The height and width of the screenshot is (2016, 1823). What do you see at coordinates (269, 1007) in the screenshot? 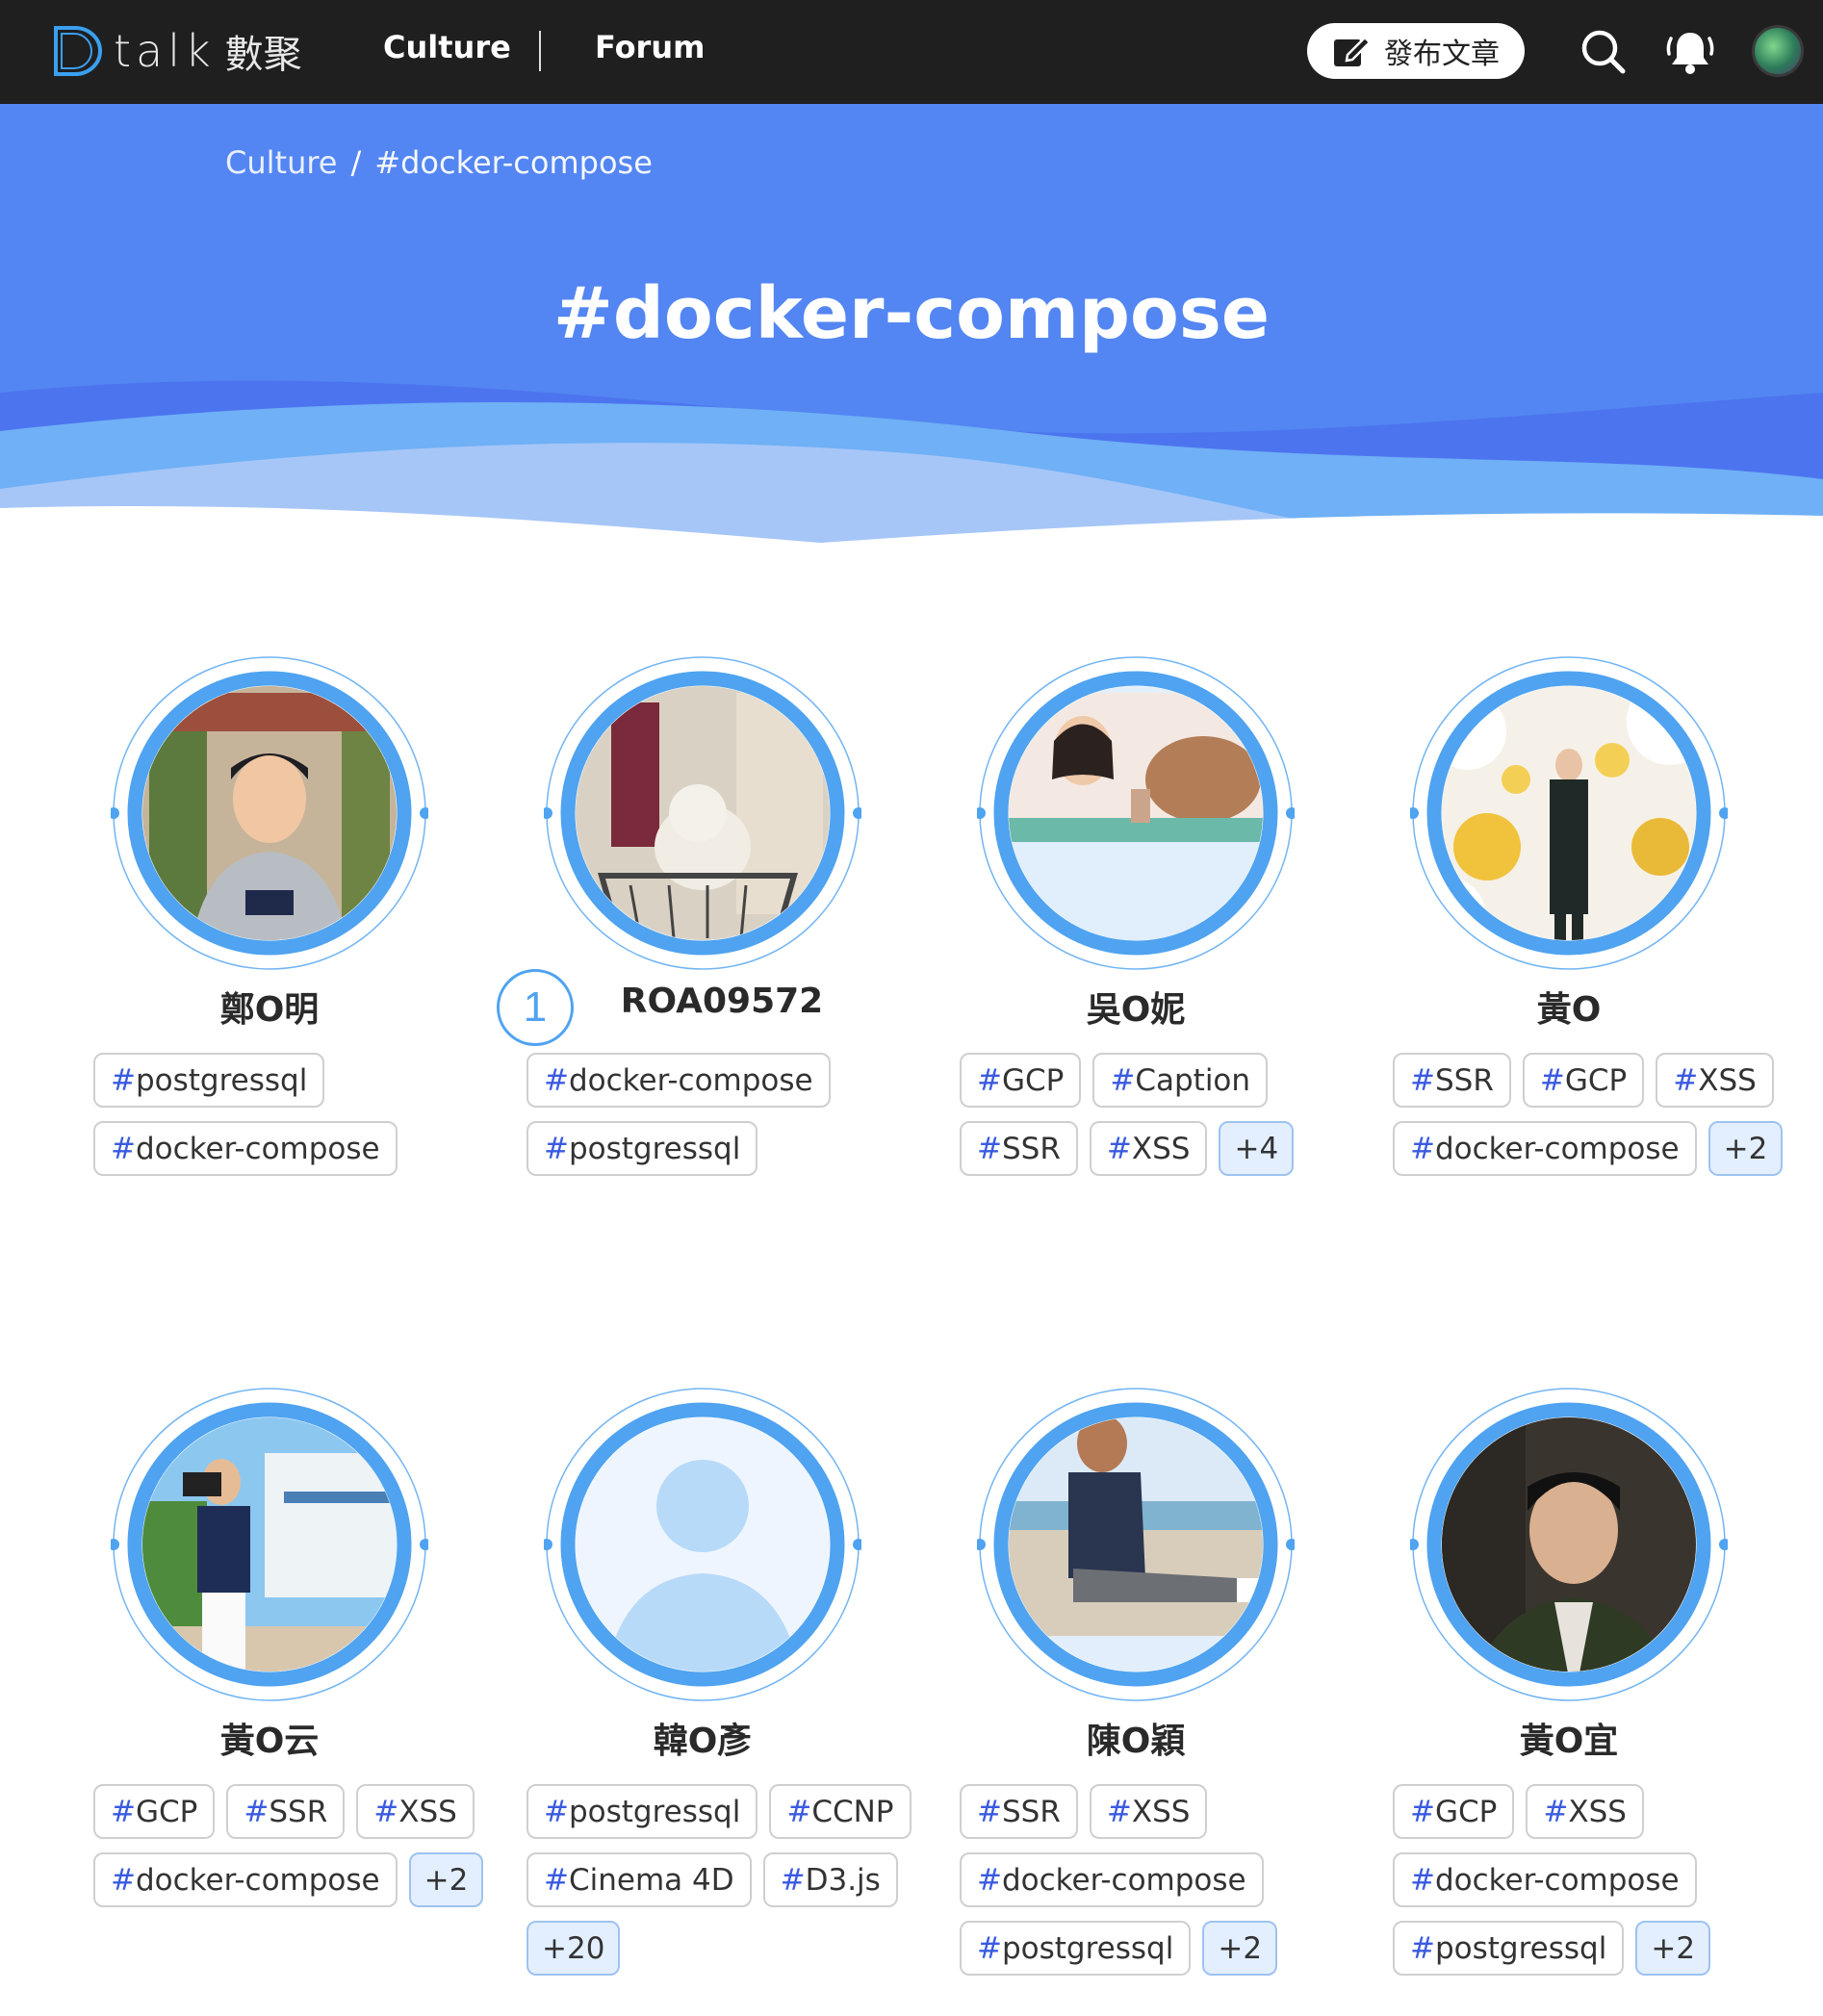
I see `user-name: 鄭O明` at bounding box center [269, 1007].